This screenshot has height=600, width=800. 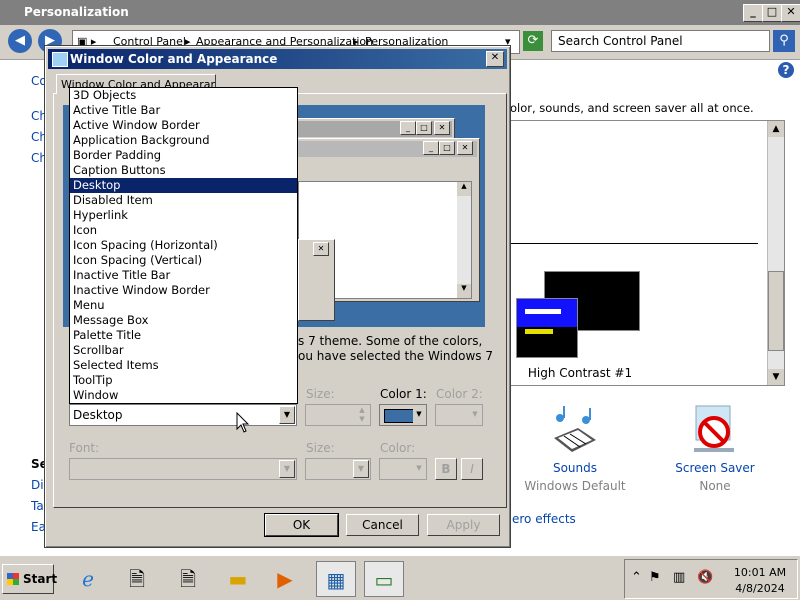 What do you see at coordinates (776, 129) in the screenshot?
I see `scroll-up-icon: ▲` at bounding box center [776, 129].